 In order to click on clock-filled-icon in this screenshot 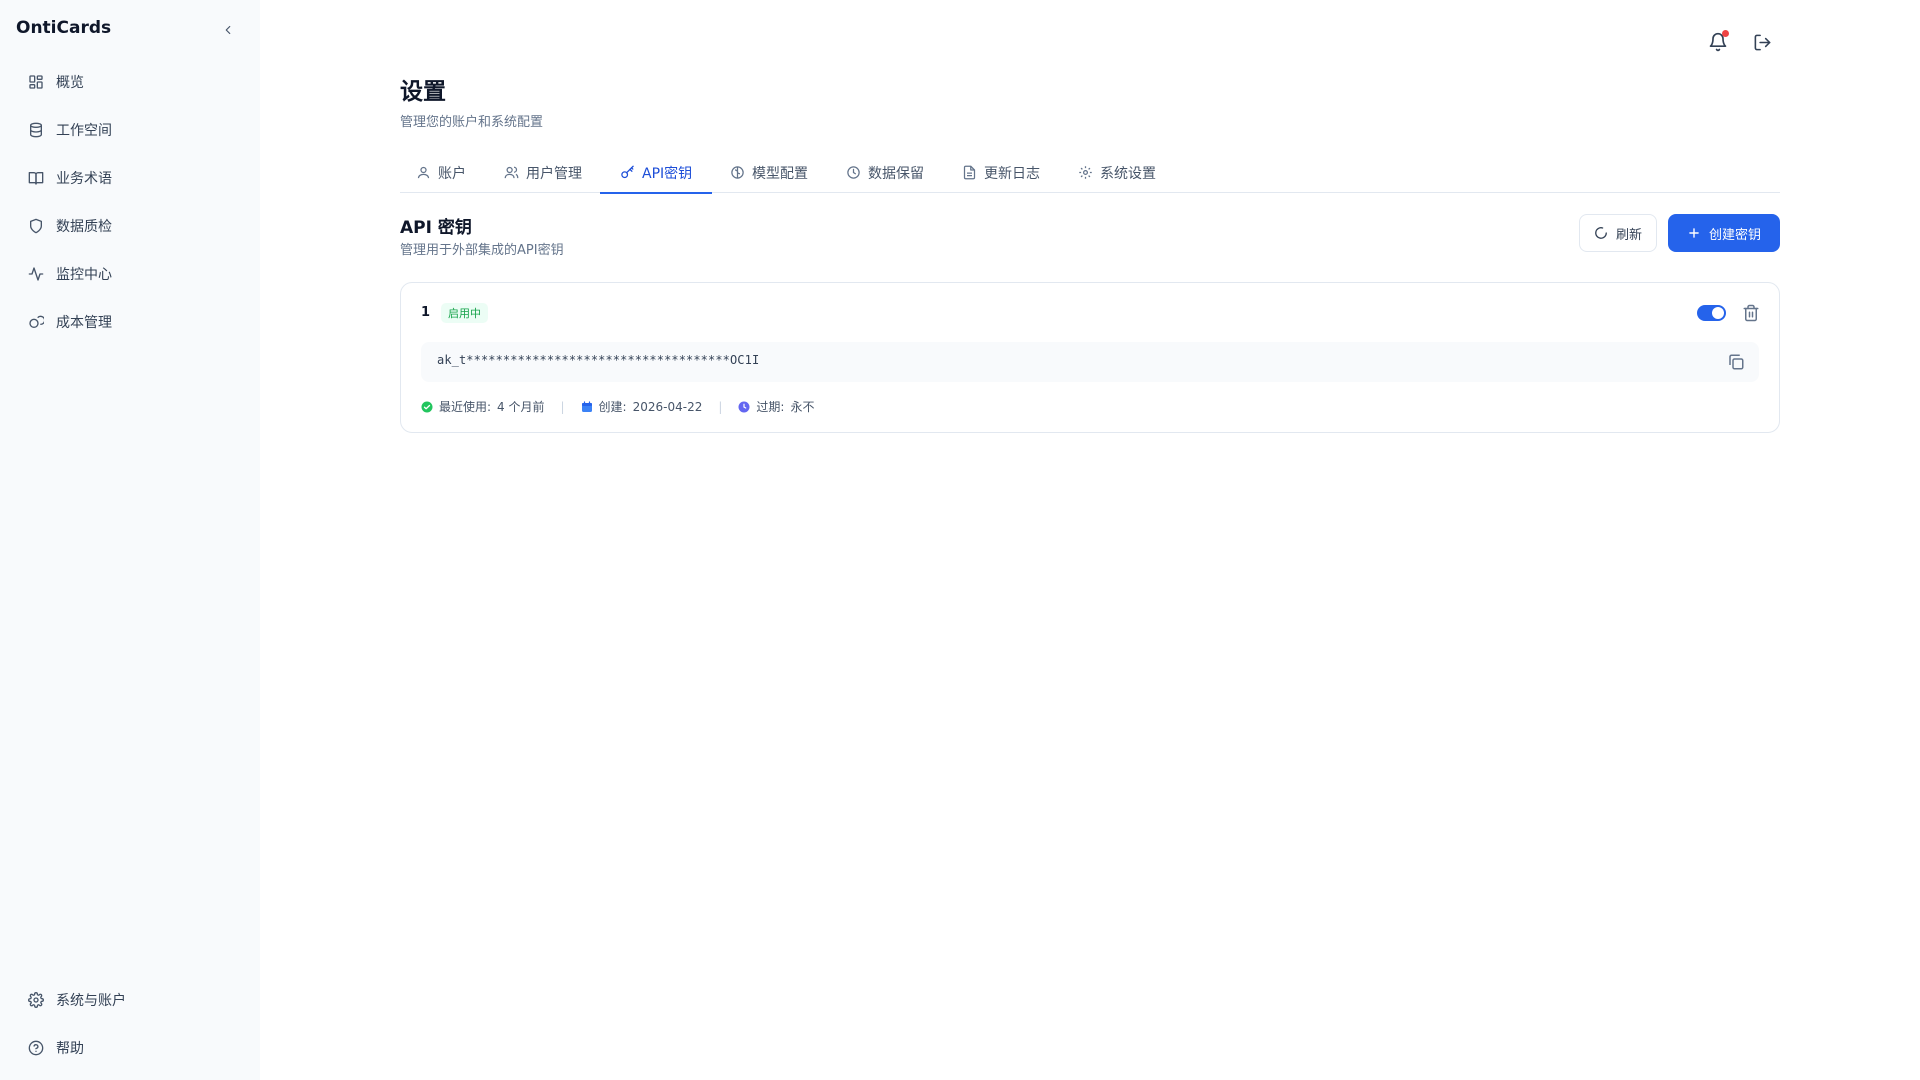, I will do `click(744, 406)`.